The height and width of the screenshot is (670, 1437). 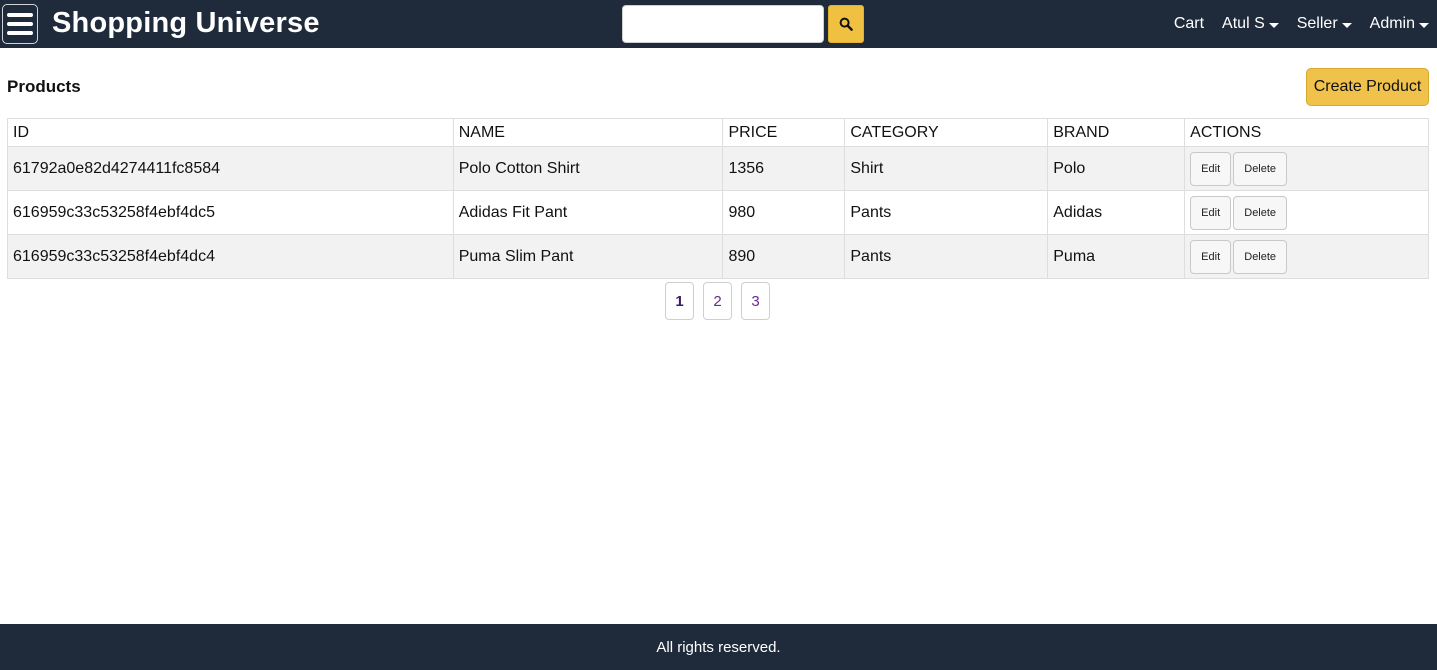 I want to click on search-input, so click(x=723, y=24).